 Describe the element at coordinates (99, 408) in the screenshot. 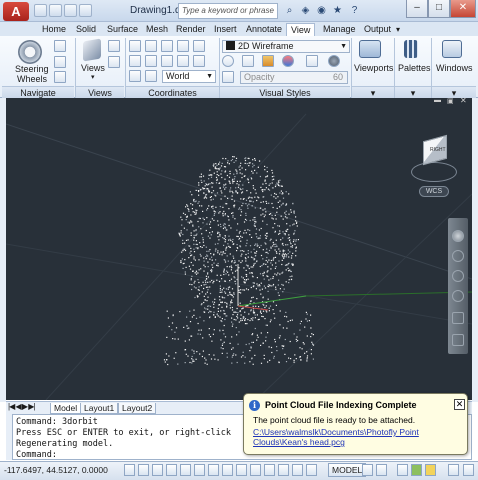

I see `tab-layout1: Layout1` at that location.